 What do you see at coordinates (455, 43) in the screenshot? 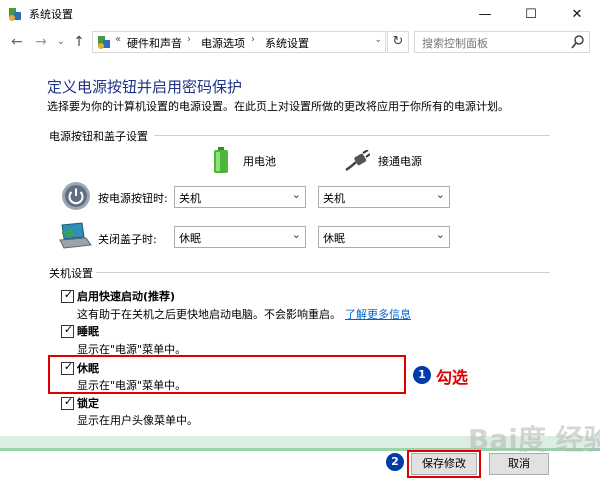
I see `search-placeholder: 搜索控制面板` at bounding box center [455, 43].